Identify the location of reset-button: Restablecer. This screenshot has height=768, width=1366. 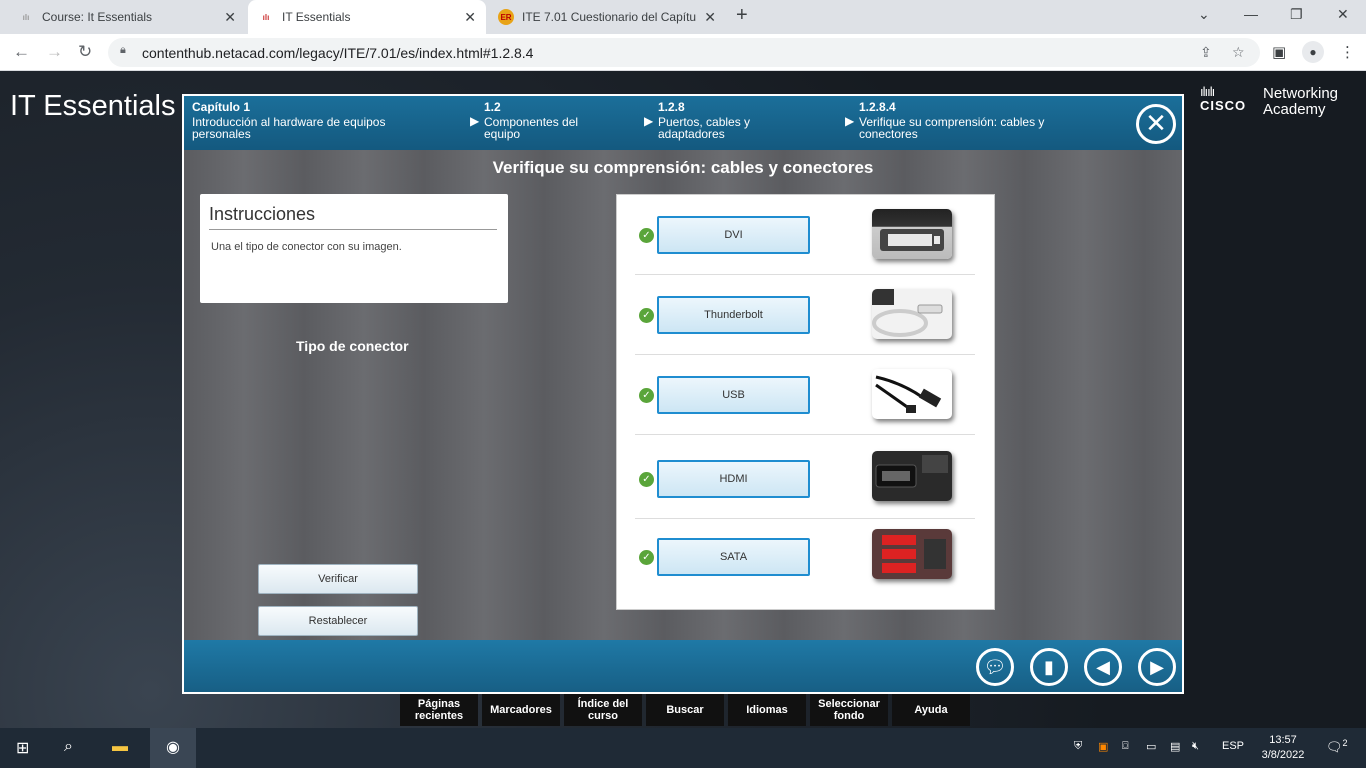
(338, 621).